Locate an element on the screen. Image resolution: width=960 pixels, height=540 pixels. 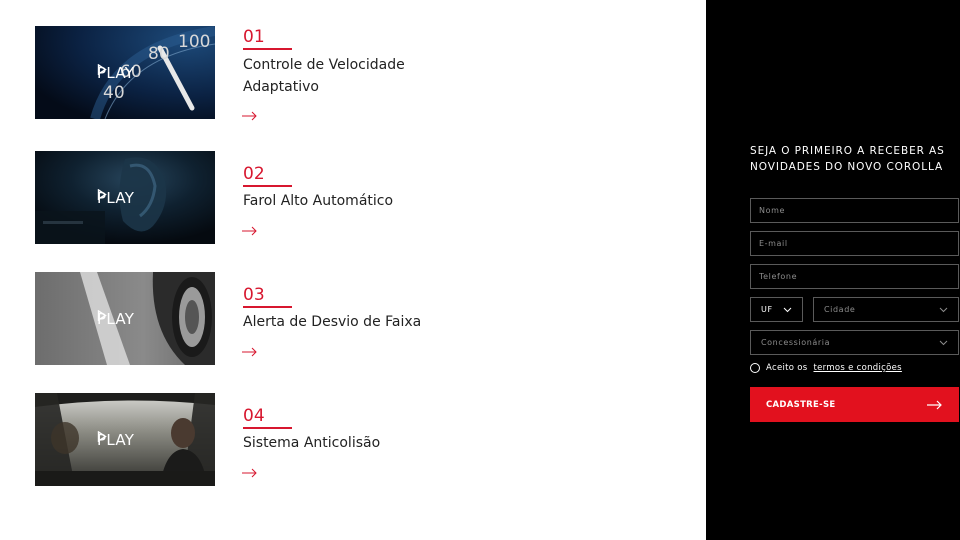
video-thumbnail-pre-collision: PLAY is located at coordinates (125, 439).